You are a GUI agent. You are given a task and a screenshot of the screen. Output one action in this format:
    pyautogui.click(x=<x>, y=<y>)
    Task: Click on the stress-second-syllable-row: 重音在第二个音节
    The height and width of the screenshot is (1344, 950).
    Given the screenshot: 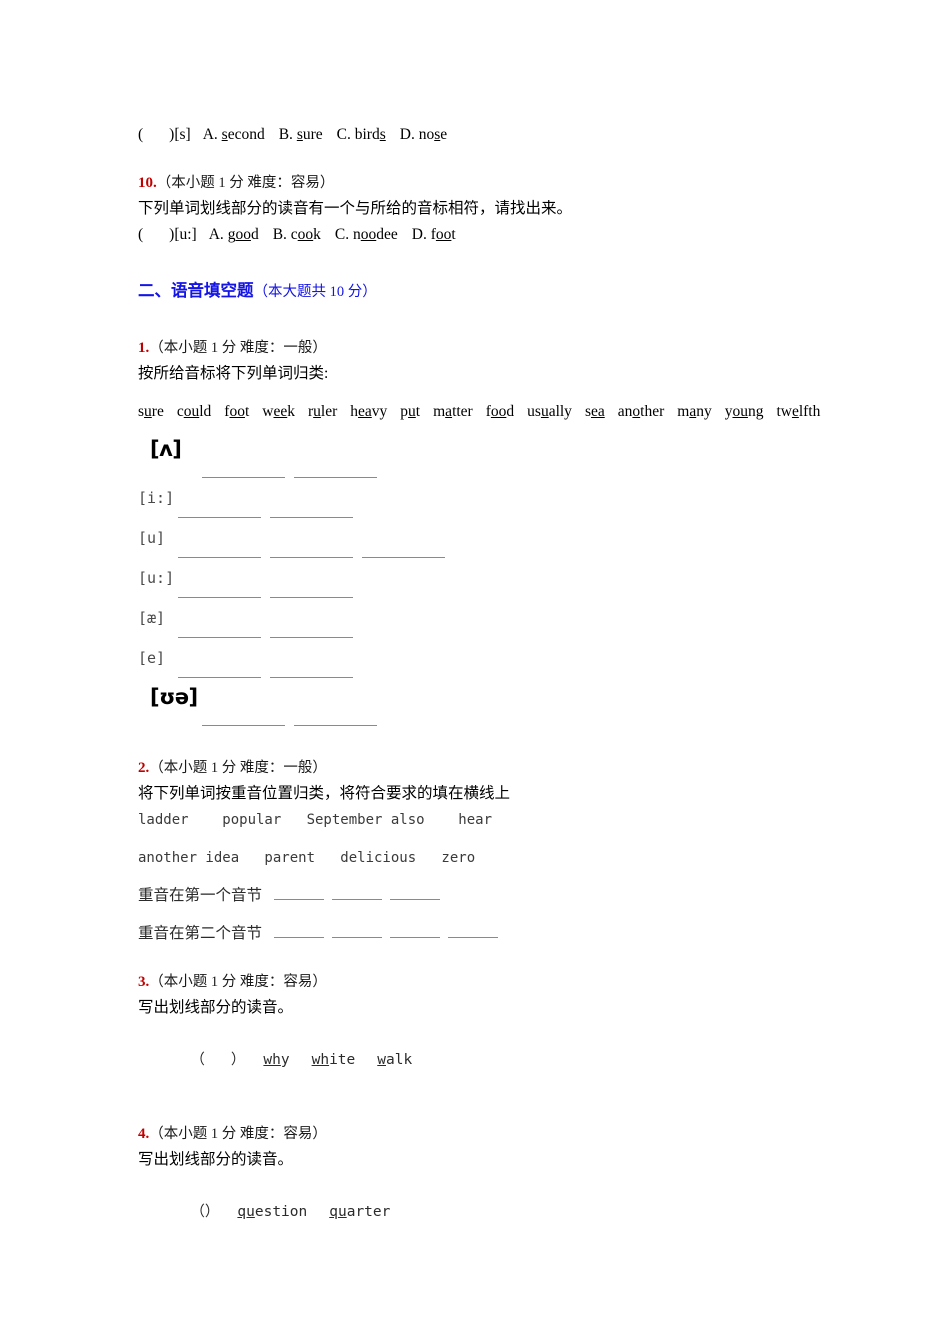 What is the action you would take?
    pyautogui.click(x=533, y=934)
    